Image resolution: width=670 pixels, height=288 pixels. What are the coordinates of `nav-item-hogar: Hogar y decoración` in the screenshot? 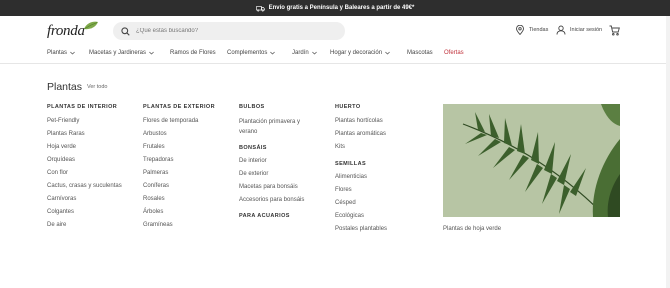 It's located at (360, 53).